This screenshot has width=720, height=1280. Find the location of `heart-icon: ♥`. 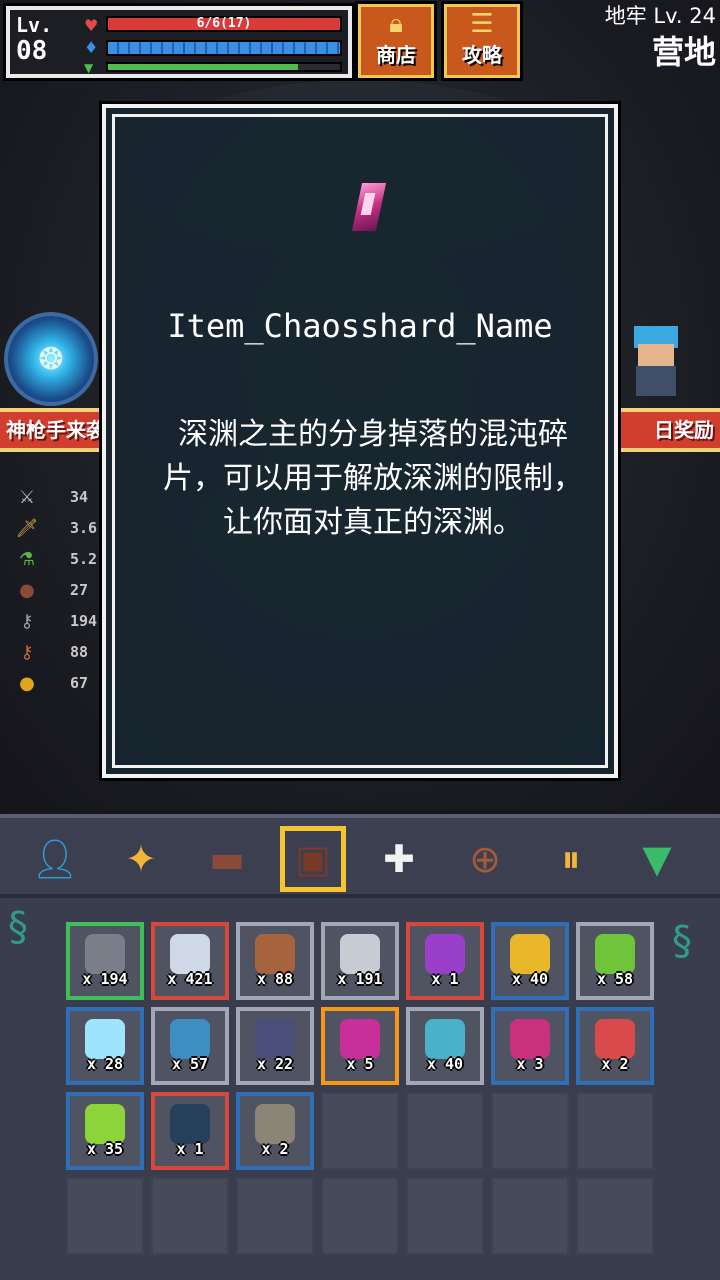

heart-icon: ♥ is located at coordinates (91, 25).